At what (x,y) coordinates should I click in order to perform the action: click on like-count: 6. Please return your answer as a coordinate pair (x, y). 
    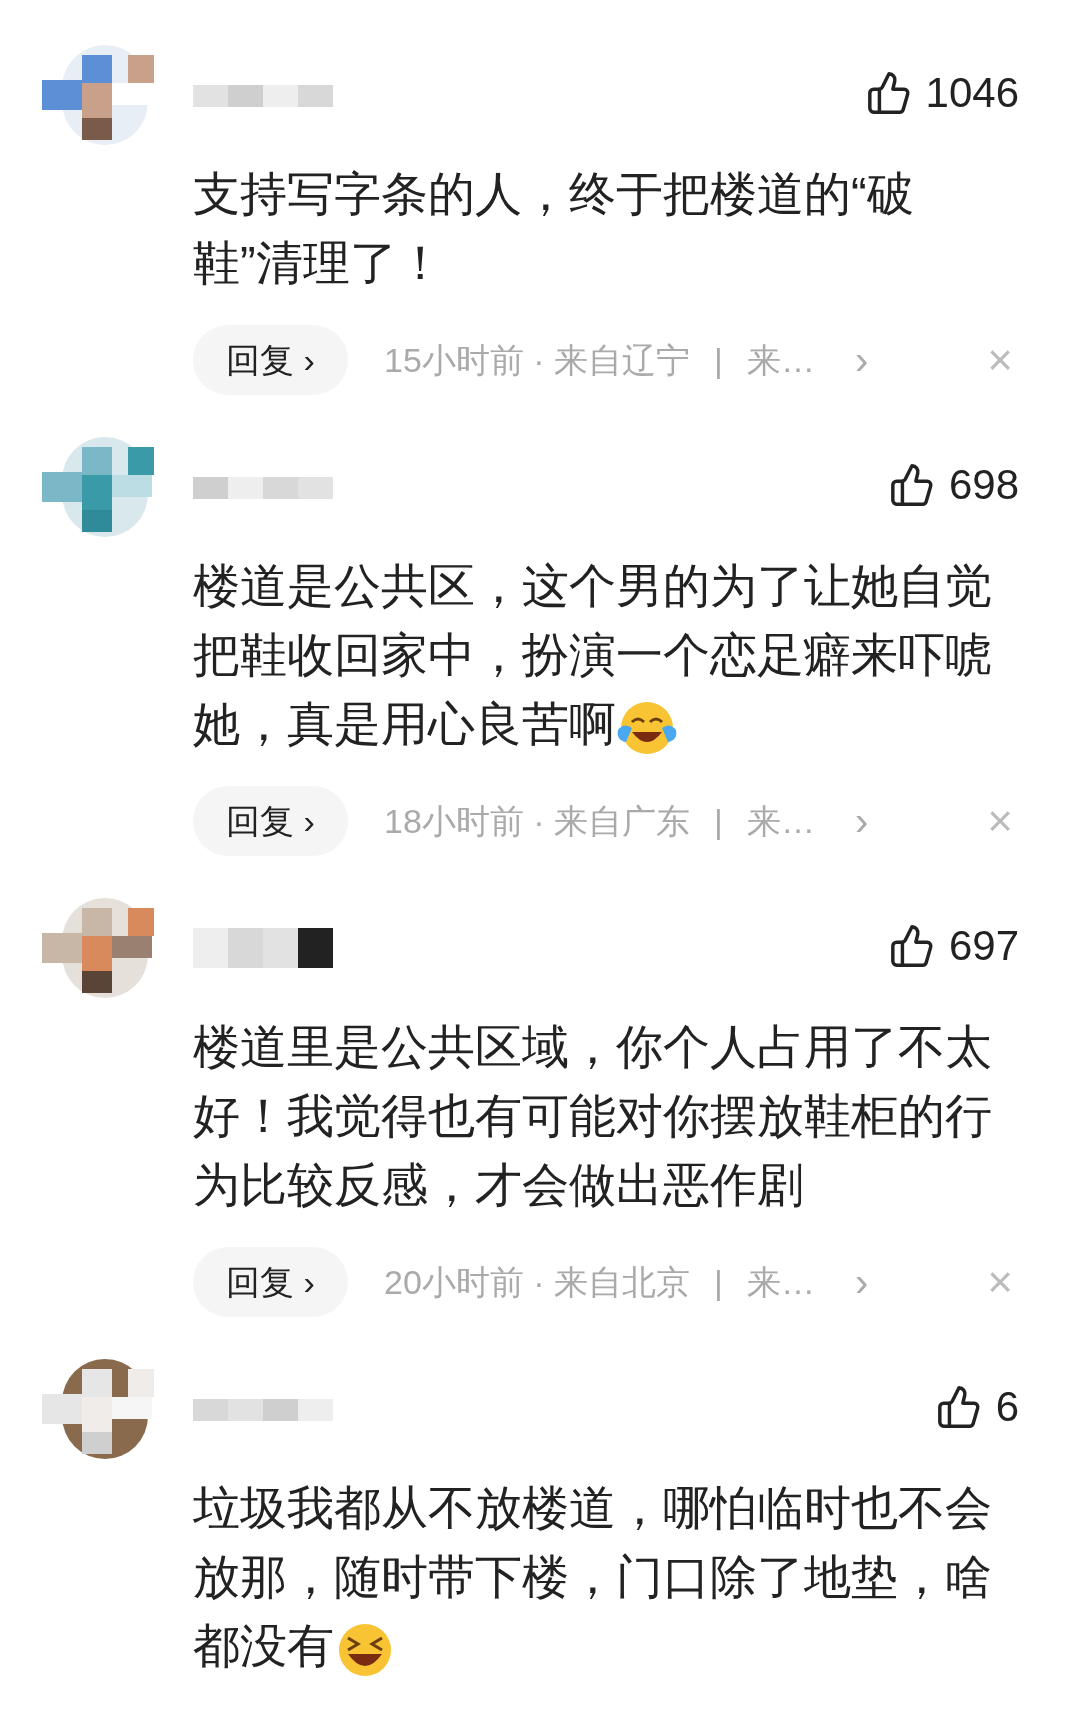
    Looking at the image, I should click on (1007, 1407).